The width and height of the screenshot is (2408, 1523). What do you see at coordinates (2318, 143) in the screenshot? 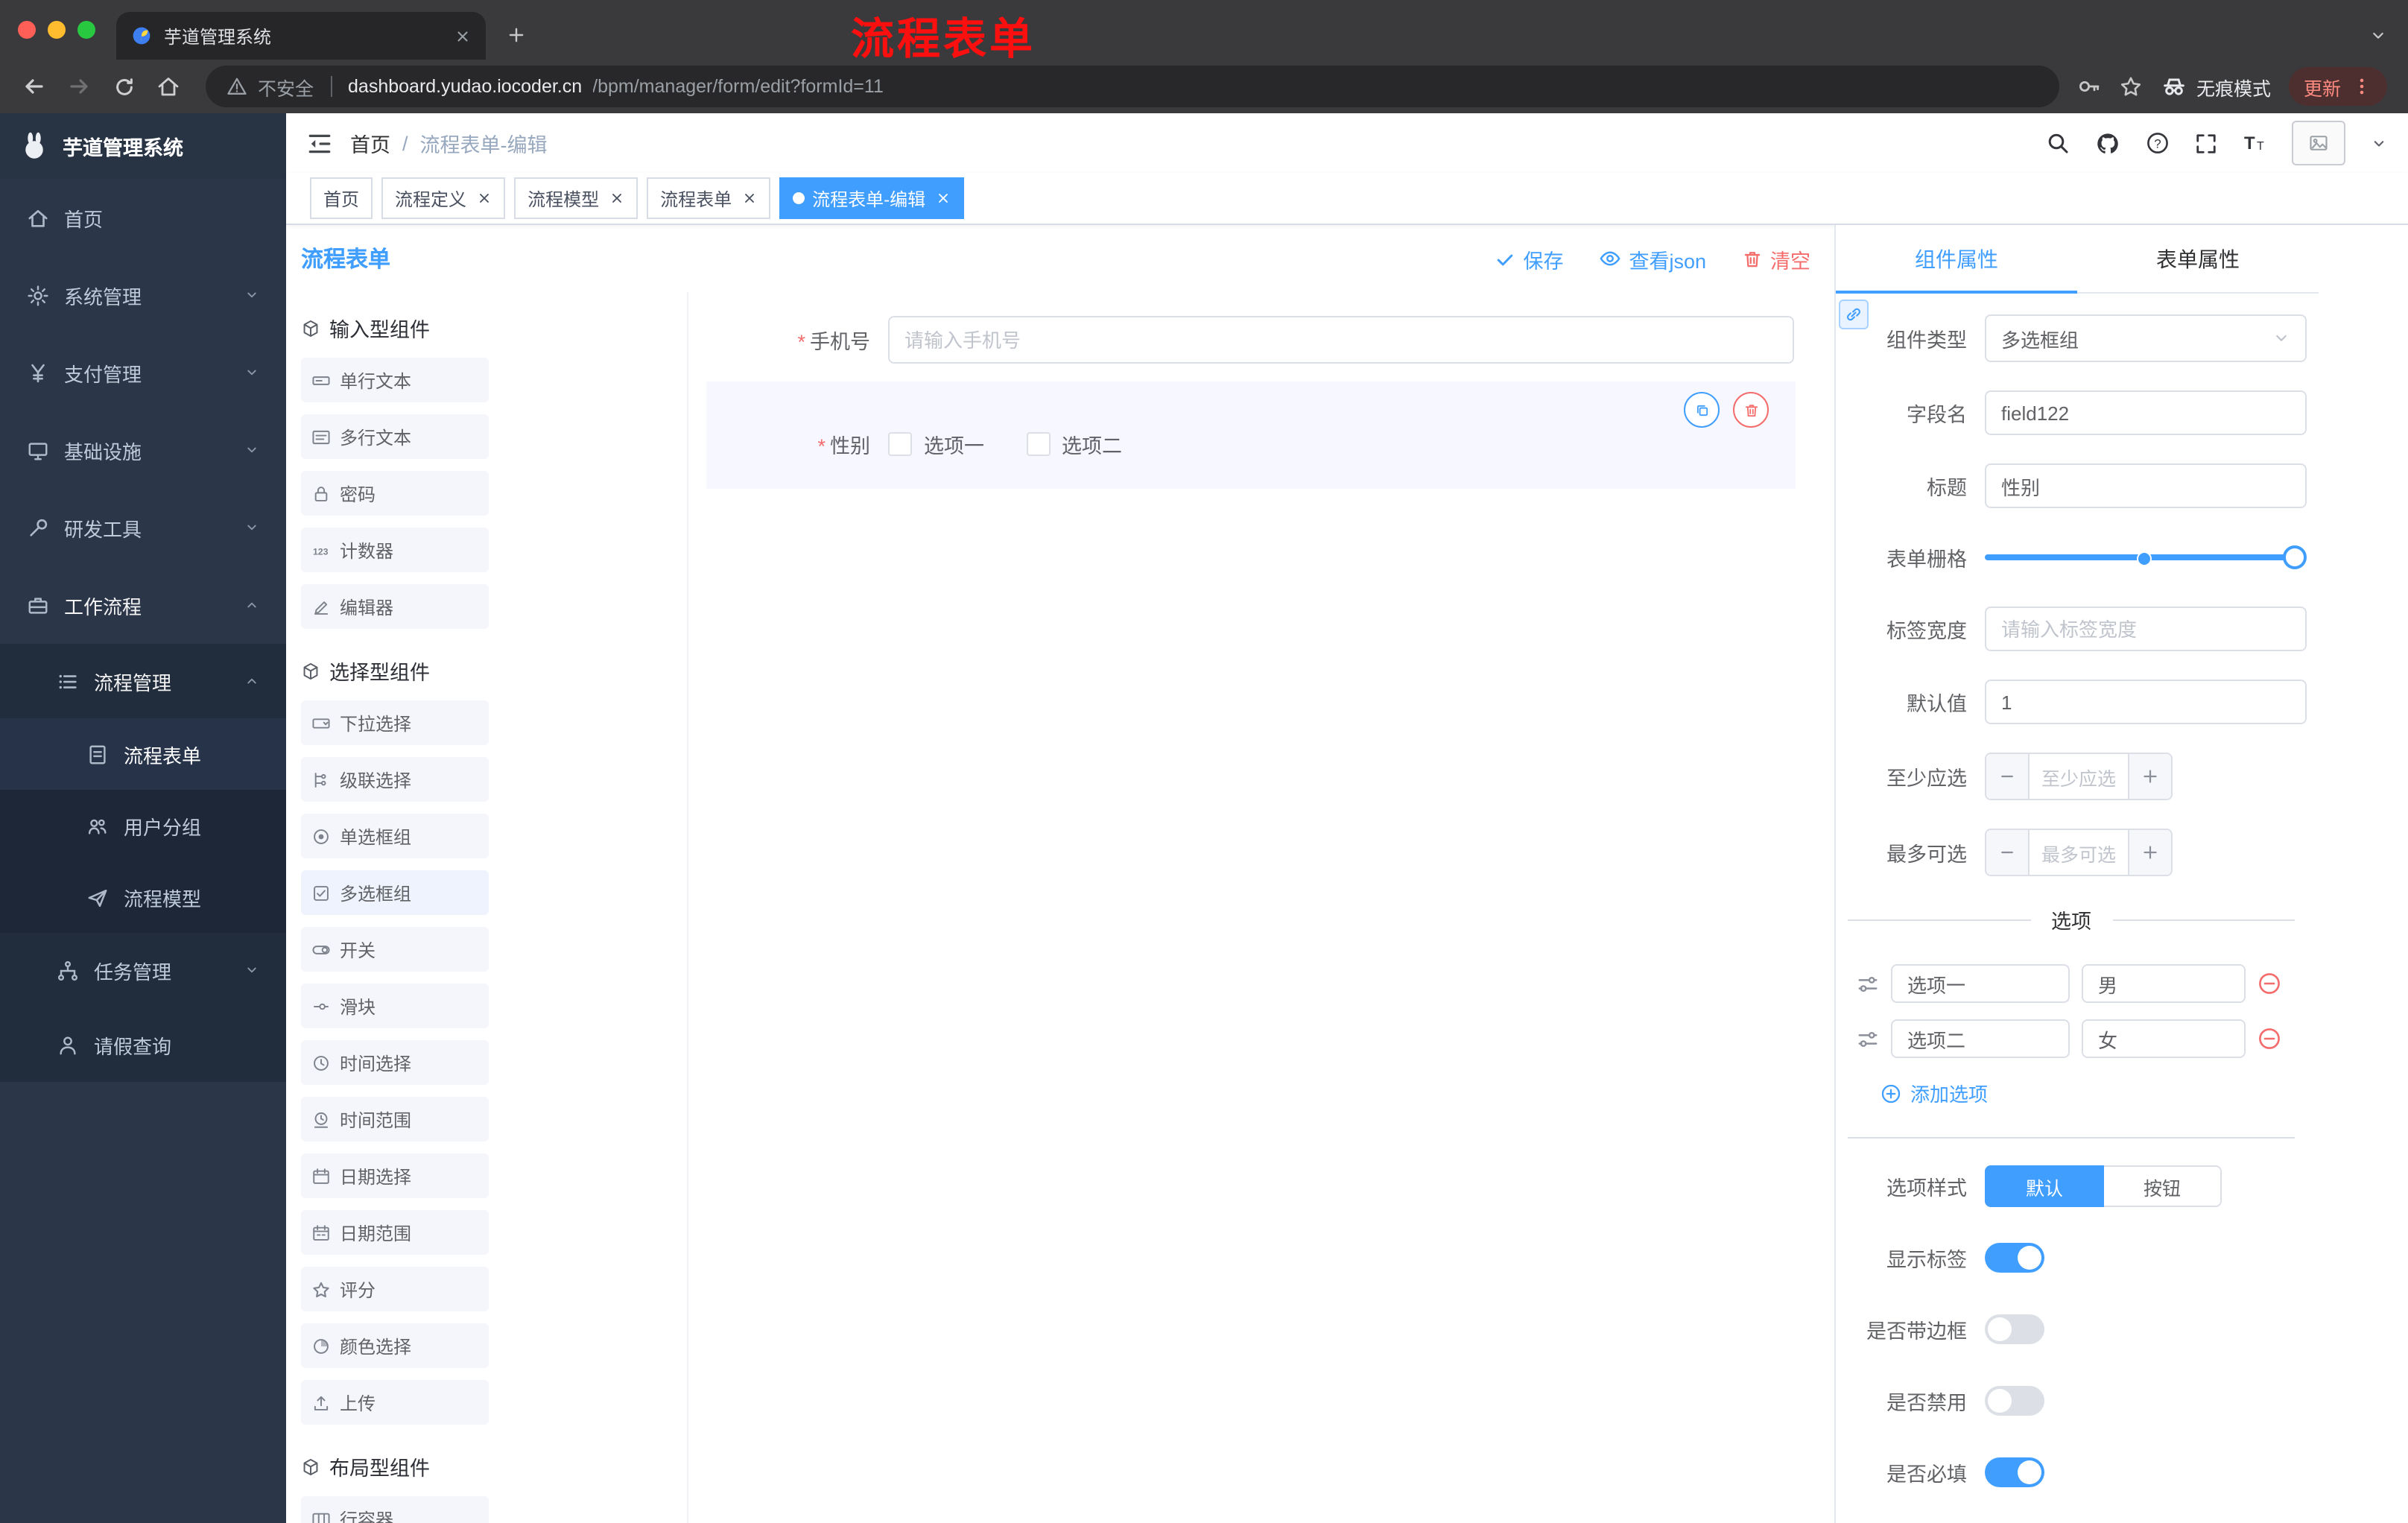
I see `avatar` at bounding box center [2318, 143].